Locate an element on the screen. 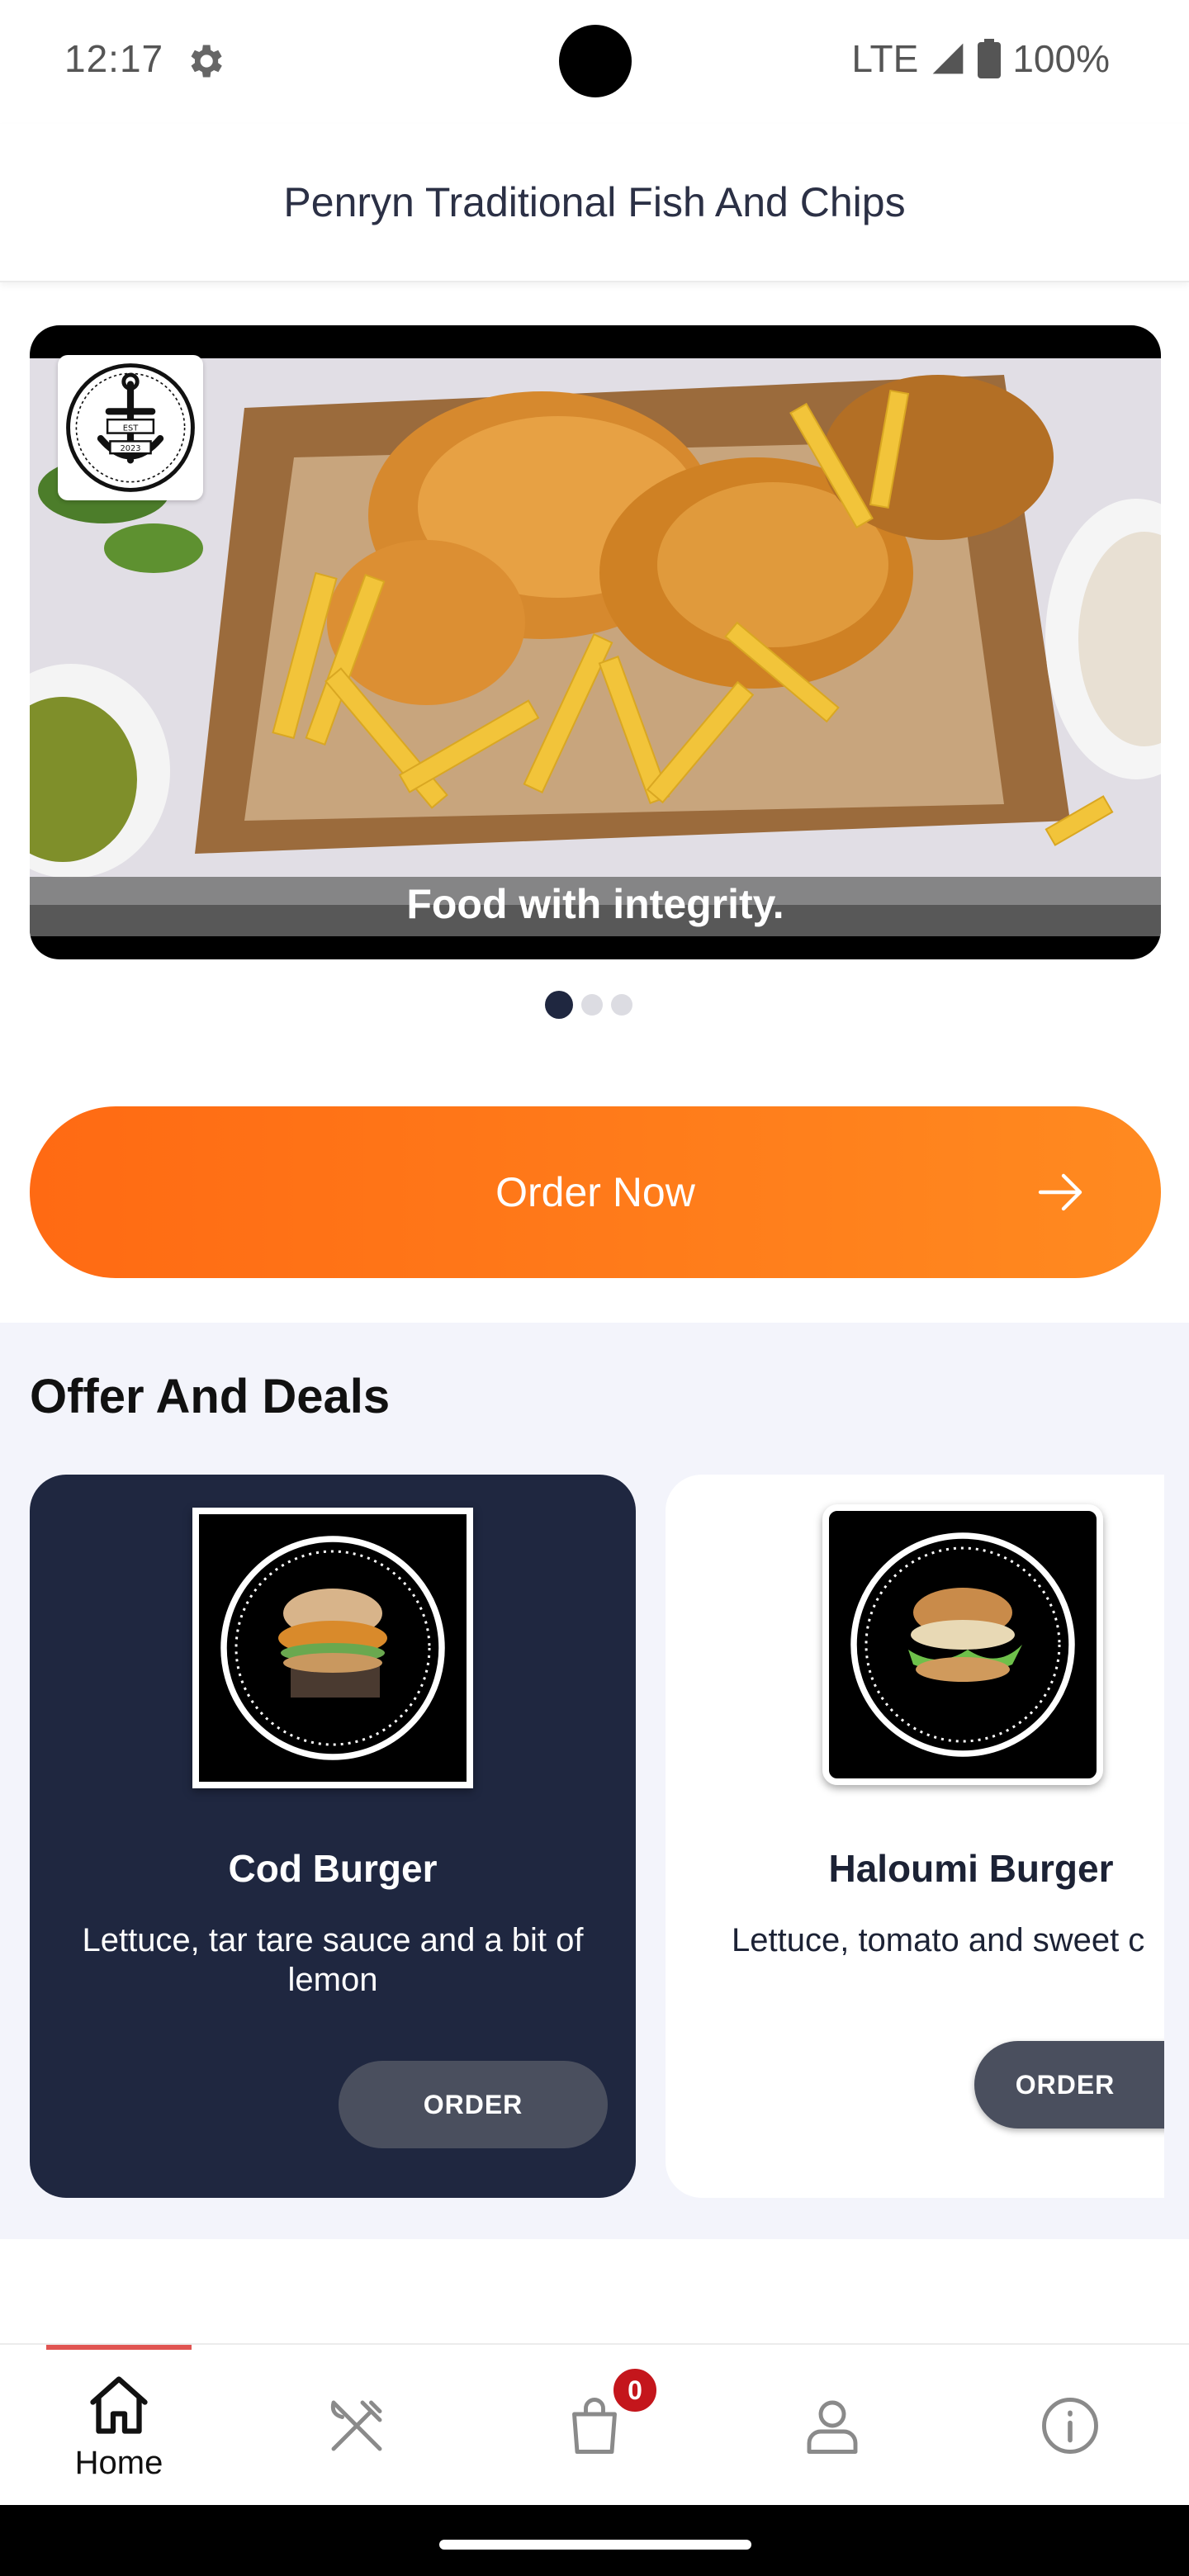 The width and height of the screenshot is (1189, 2576). page-title: Penryn Traditional Fish And Chips is located at coordinates (594, 202).